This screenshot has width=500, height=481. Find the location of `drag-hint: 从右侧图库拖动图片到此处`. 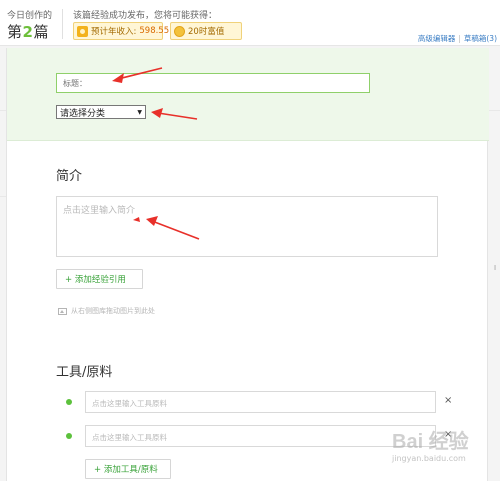

drag-hint: 从右侧图库拖动图片到此处 is located at coordinates (106, 311).